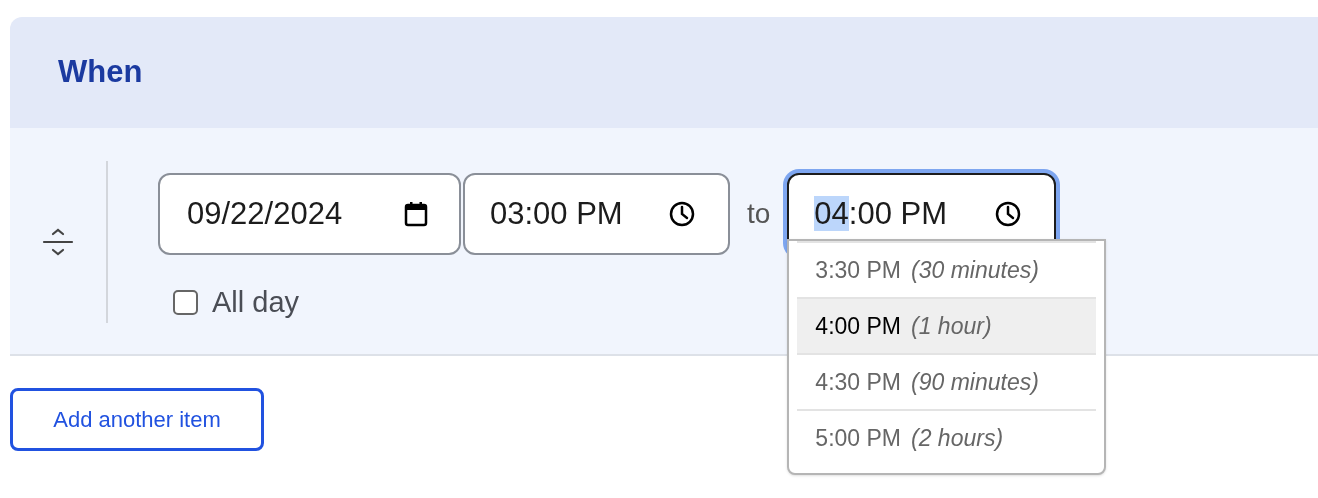  What do you see at coordinates (759, 214) in the screenshot?
I see `to-label: to` at bounding box center [759, 214].